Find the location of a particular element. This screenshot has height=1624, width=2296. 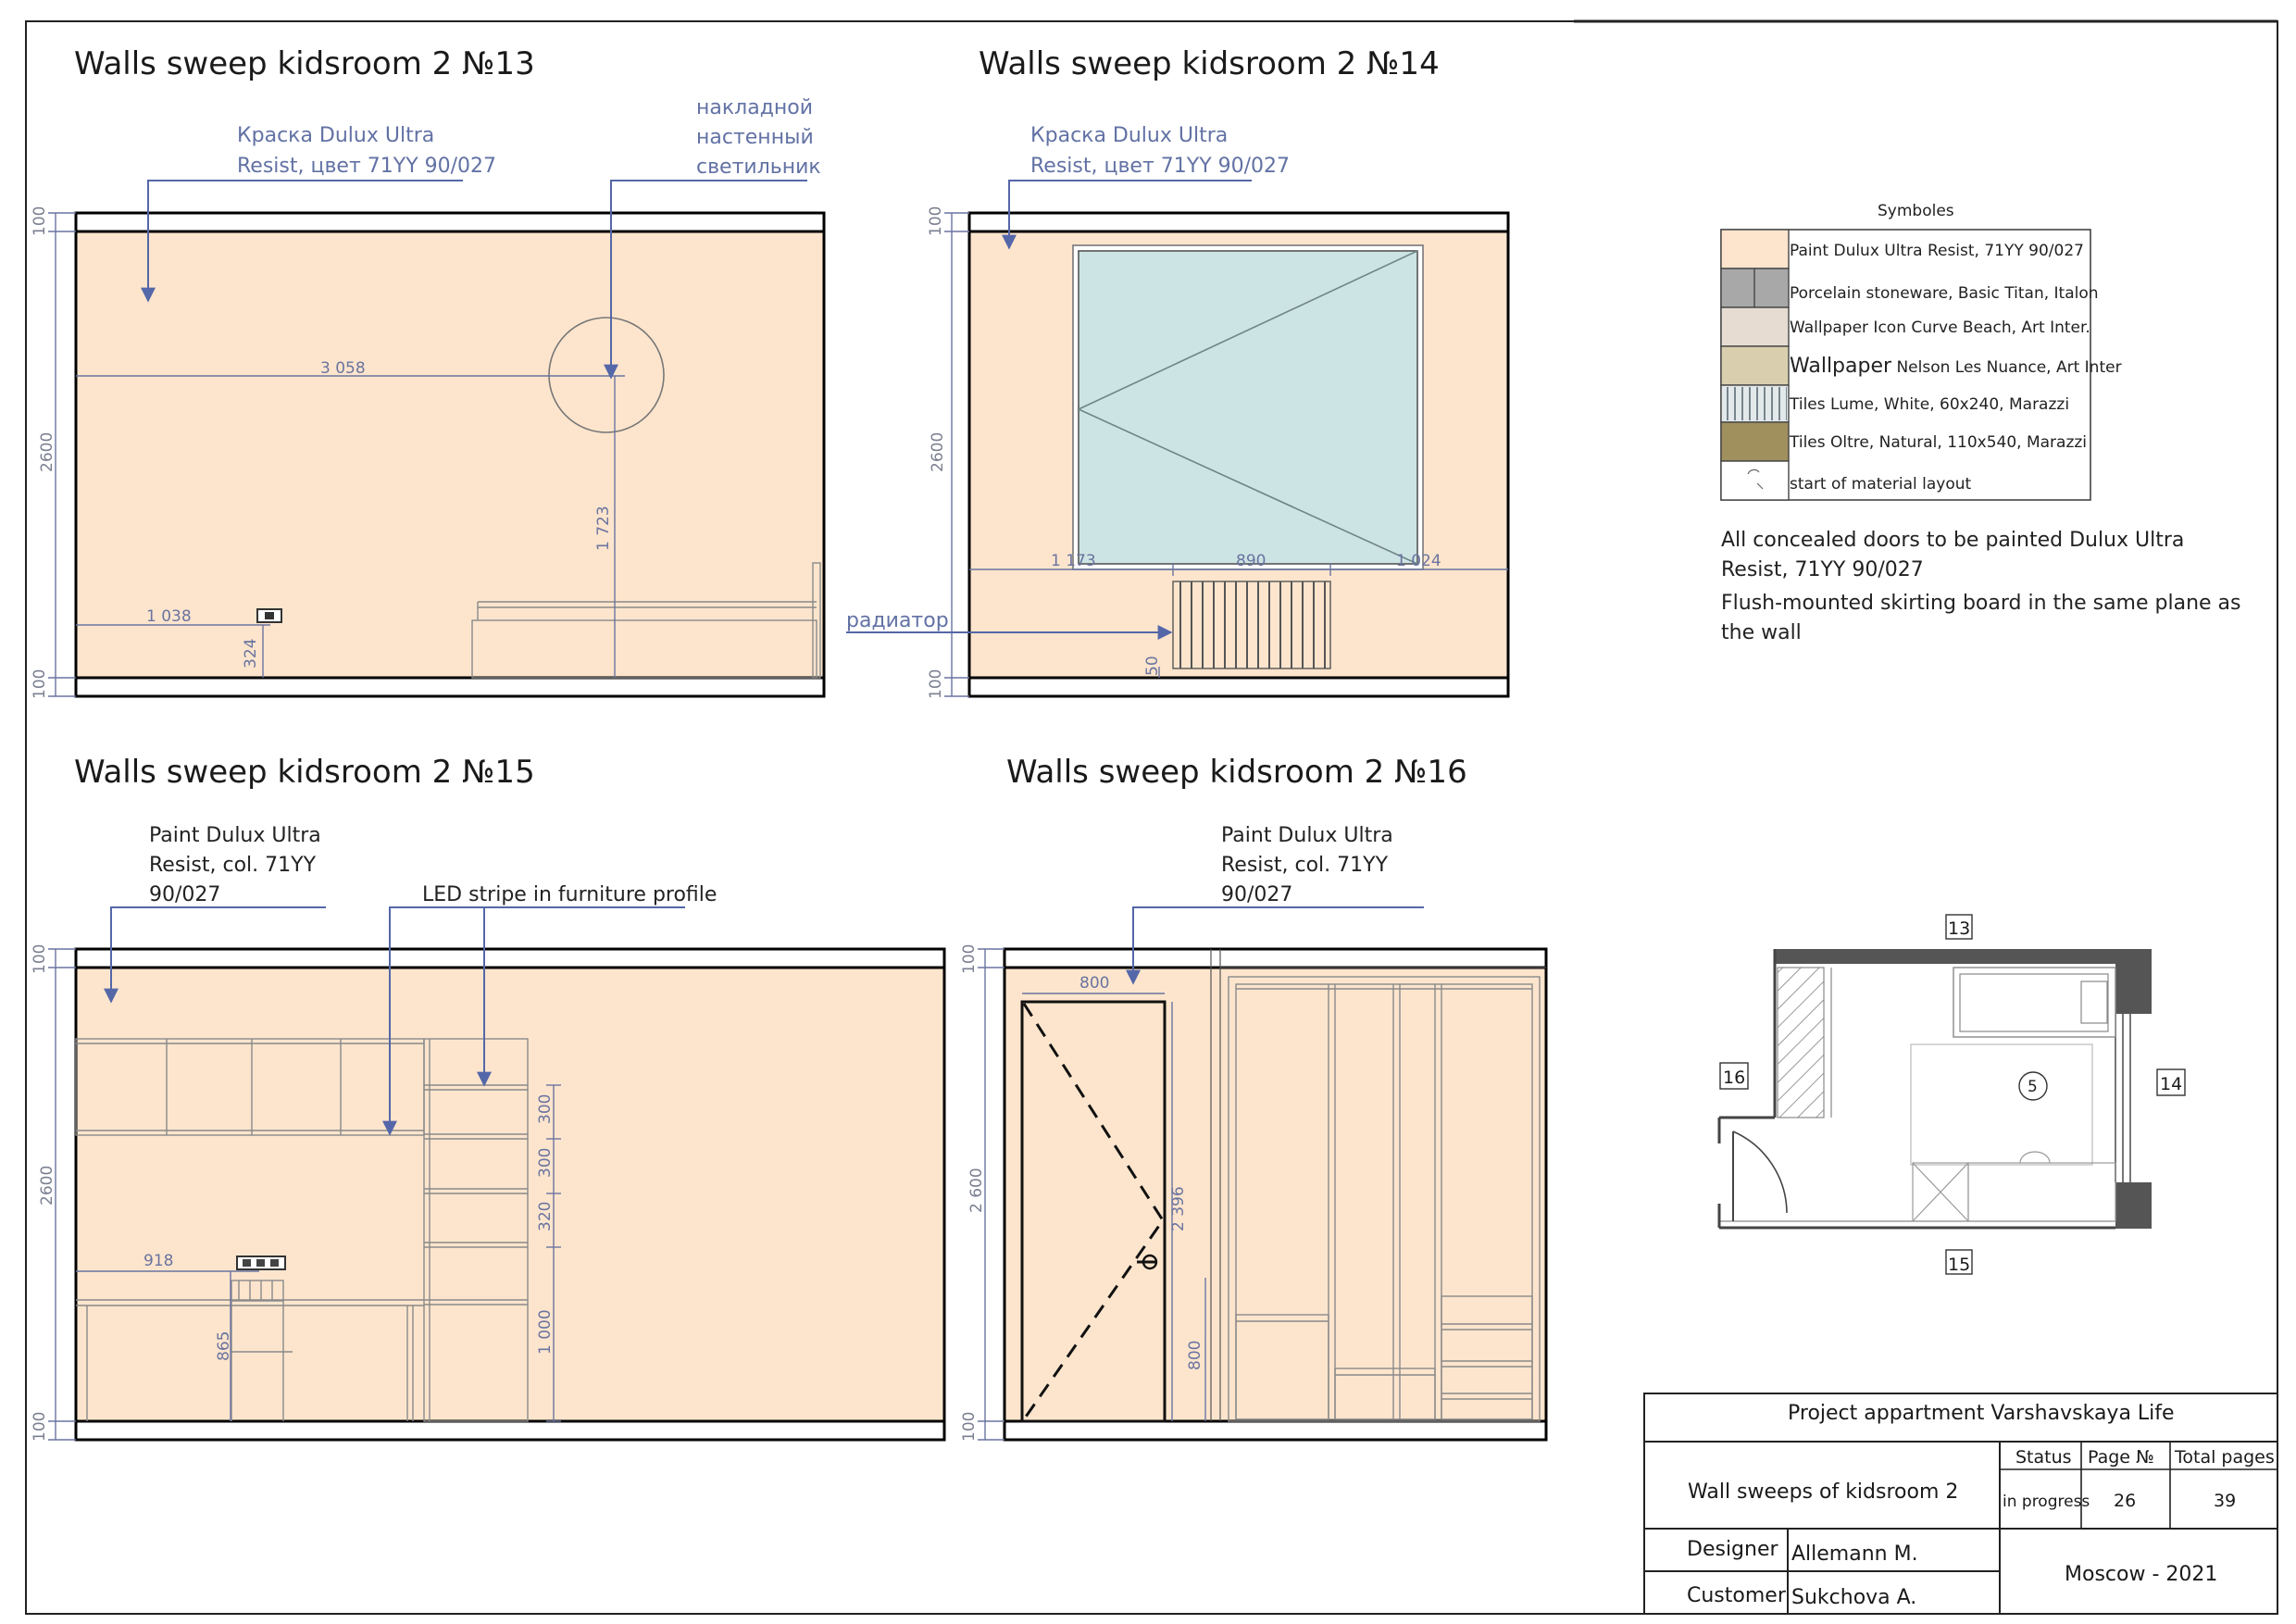

elevation-16-paint-note-line-1: Paint Dulux Ultra is located at coordinates (1307, 835).